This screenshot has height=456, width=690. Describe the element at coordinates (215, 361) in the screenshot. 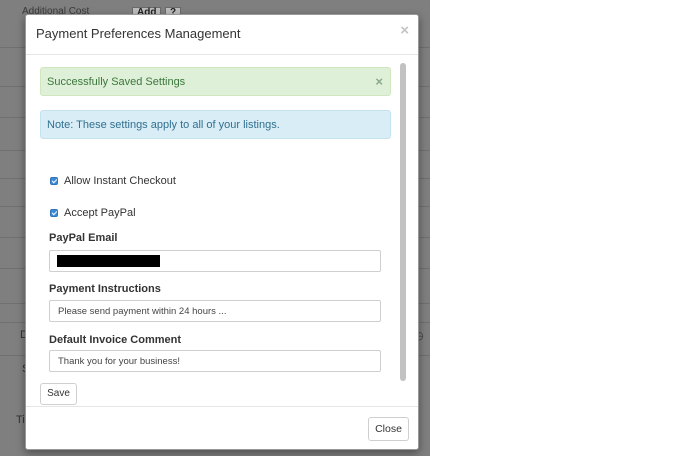

I see `default-invoice-comment-input: Thank you for your business!` at that location.